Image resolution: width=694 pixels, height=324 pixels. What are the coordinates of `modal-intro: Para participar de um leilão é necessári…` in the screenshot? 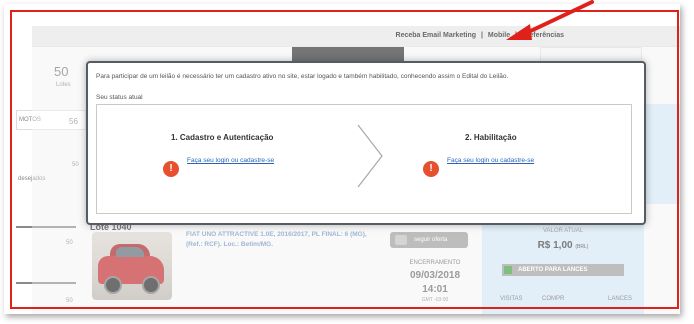 It's located at (302, 76).